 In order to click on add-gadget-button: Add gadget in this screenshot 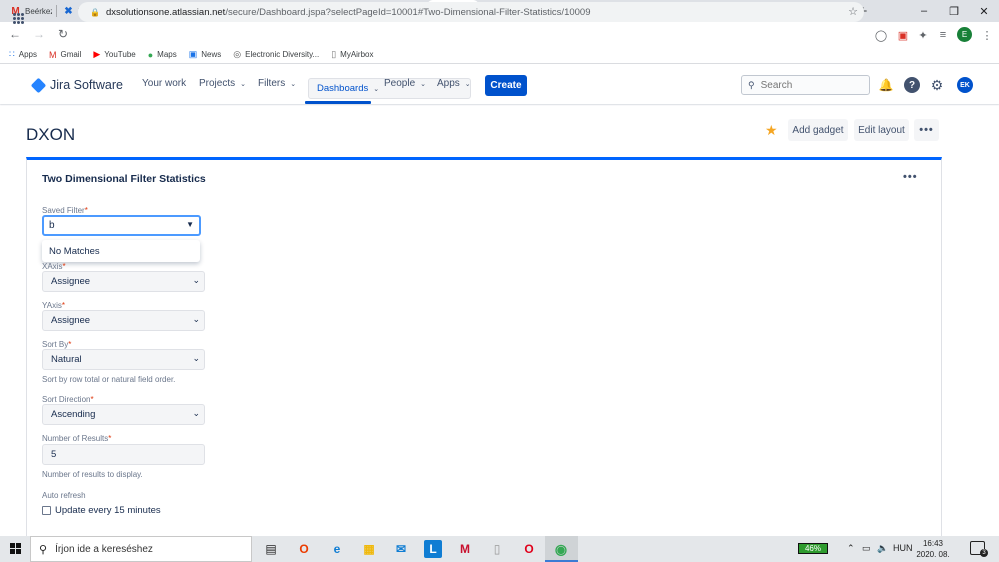, I will do `click(818, 130)`.